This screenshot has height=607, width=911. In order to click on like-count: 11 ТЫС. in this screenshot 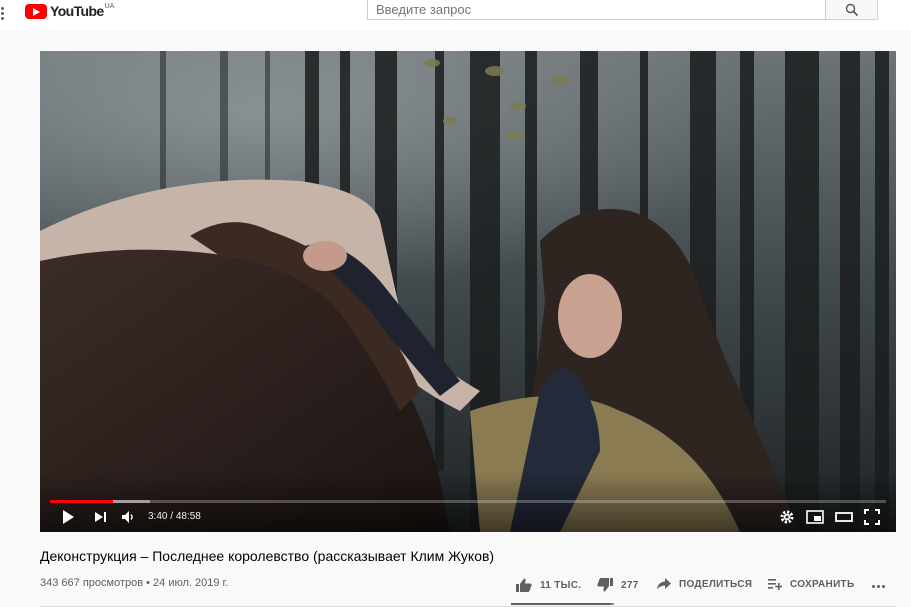, I will do `click(561, 585)`.